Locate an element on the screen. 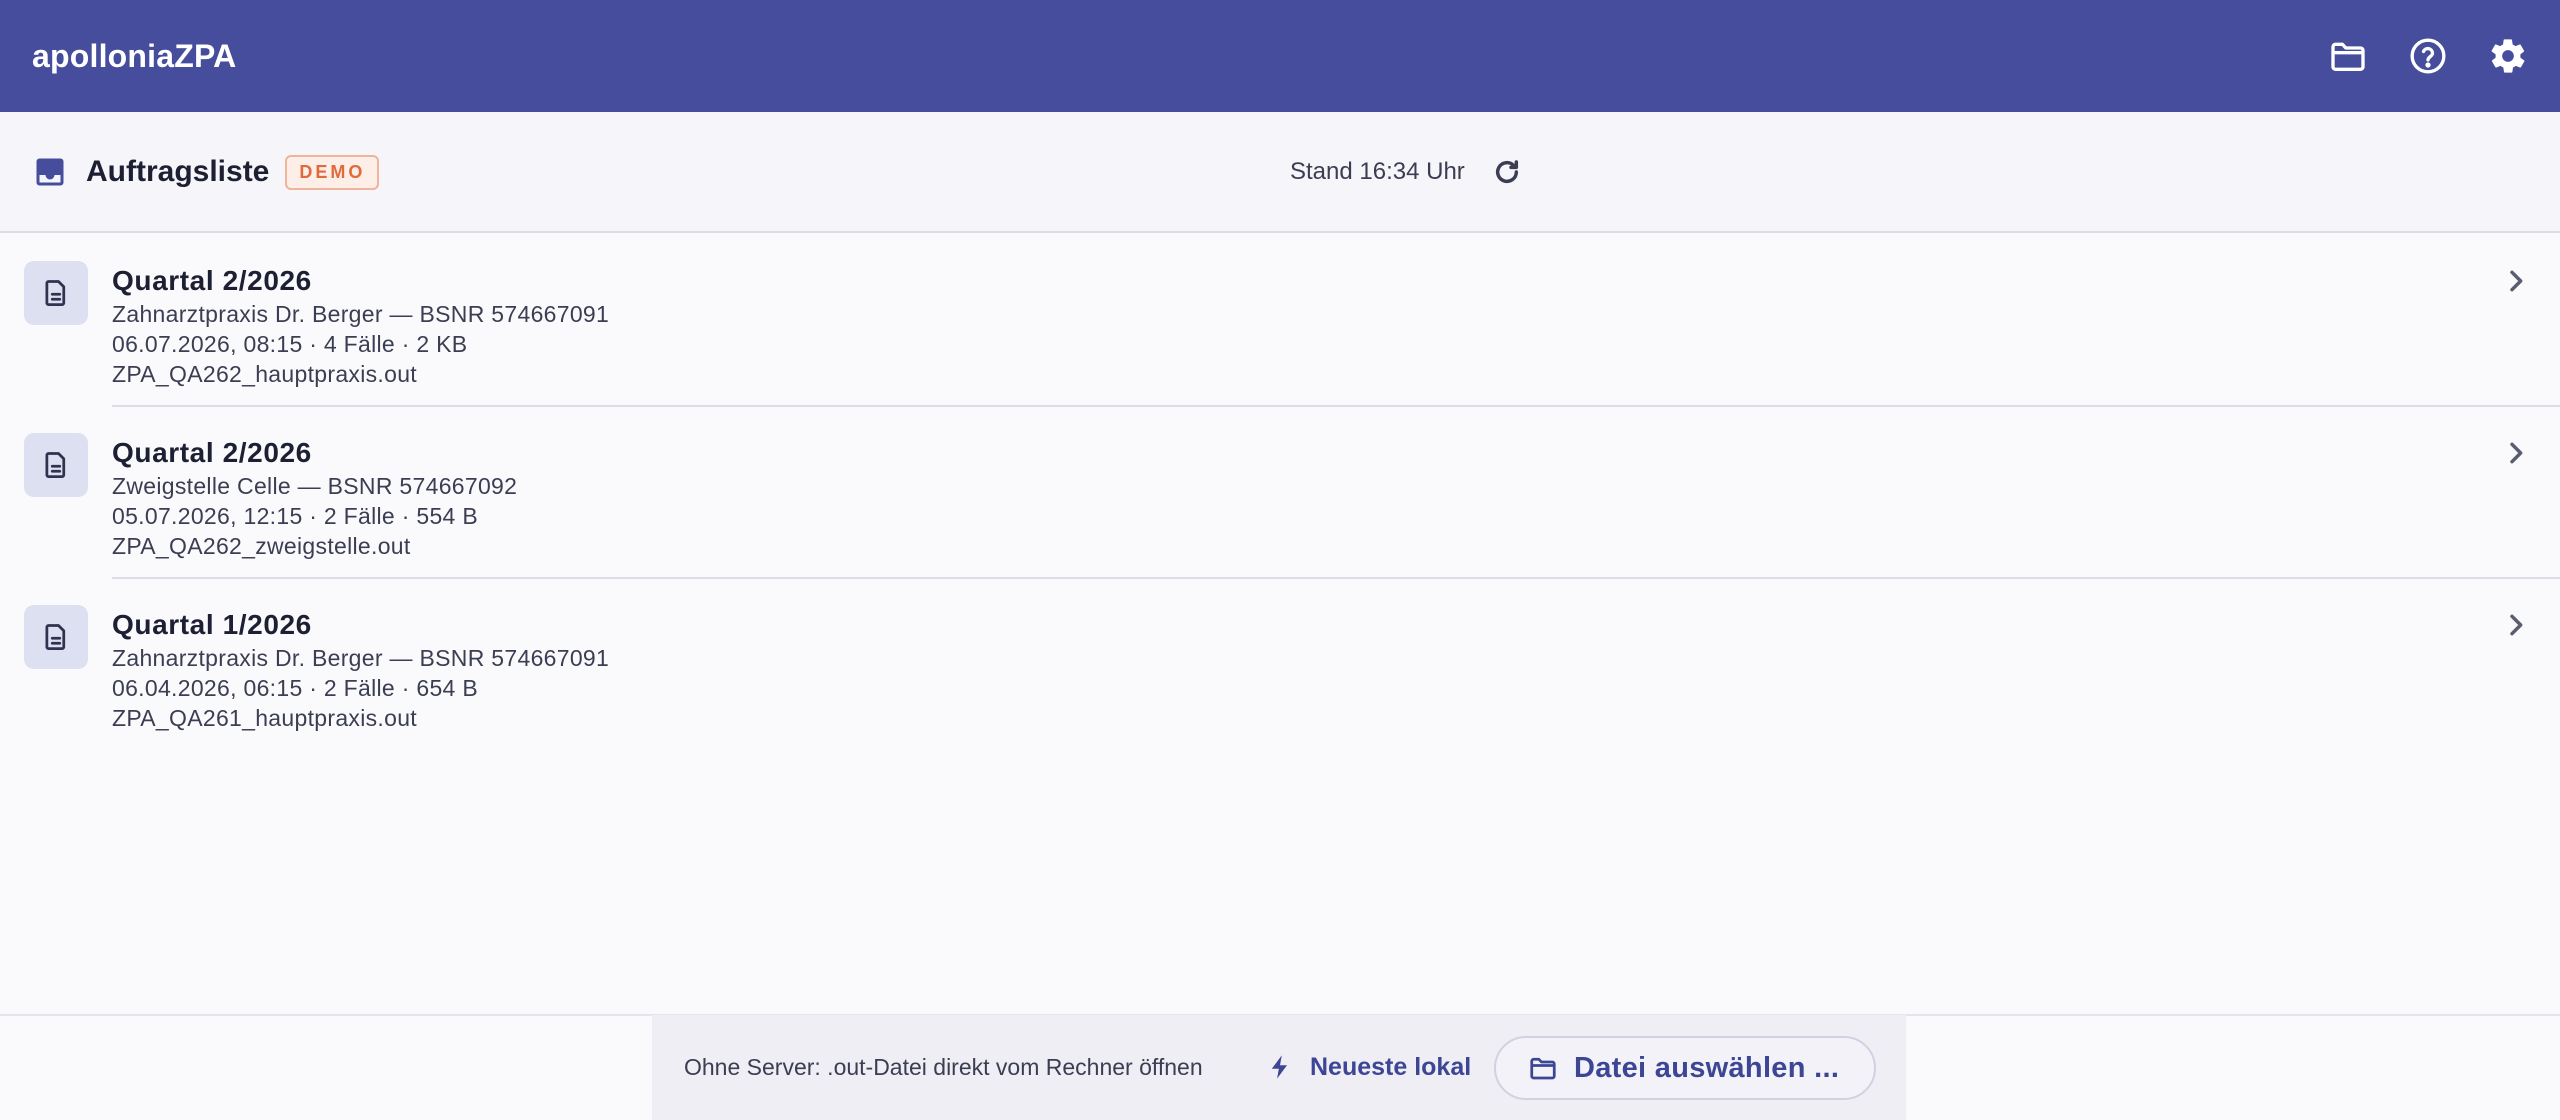  open-latest-local-button: Neueste lokal is located at coordinates (1368, 1067).